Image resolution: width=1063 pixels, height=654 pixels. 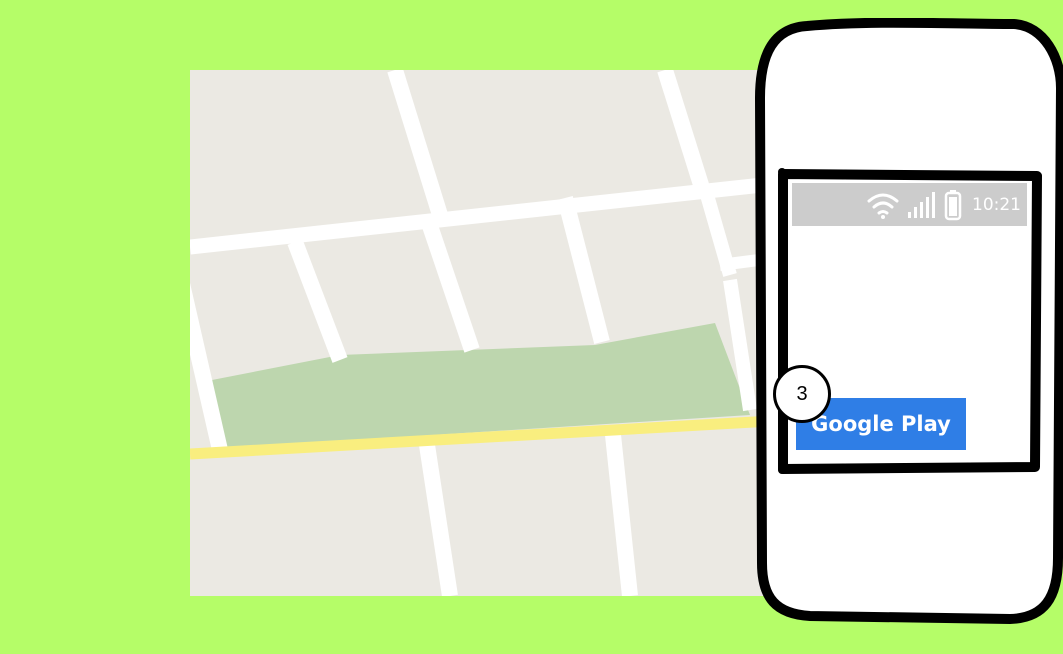 What do you see at coordinates (996, 204) in the screenshot?
I see `status-time: 10:21` at bounding box center [996, 204].